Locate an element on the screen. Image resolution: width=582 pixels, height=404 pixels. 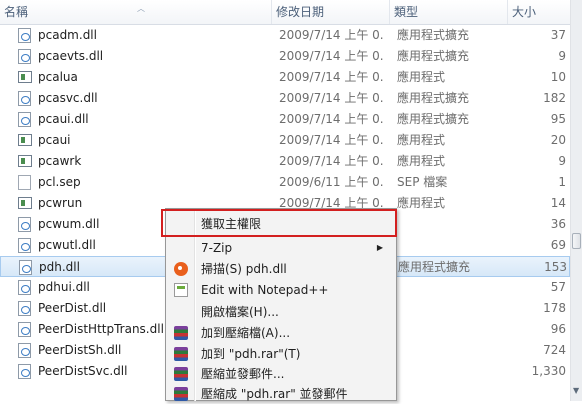
column-header-date: 修改日期 is located at coordinates (331, 12).